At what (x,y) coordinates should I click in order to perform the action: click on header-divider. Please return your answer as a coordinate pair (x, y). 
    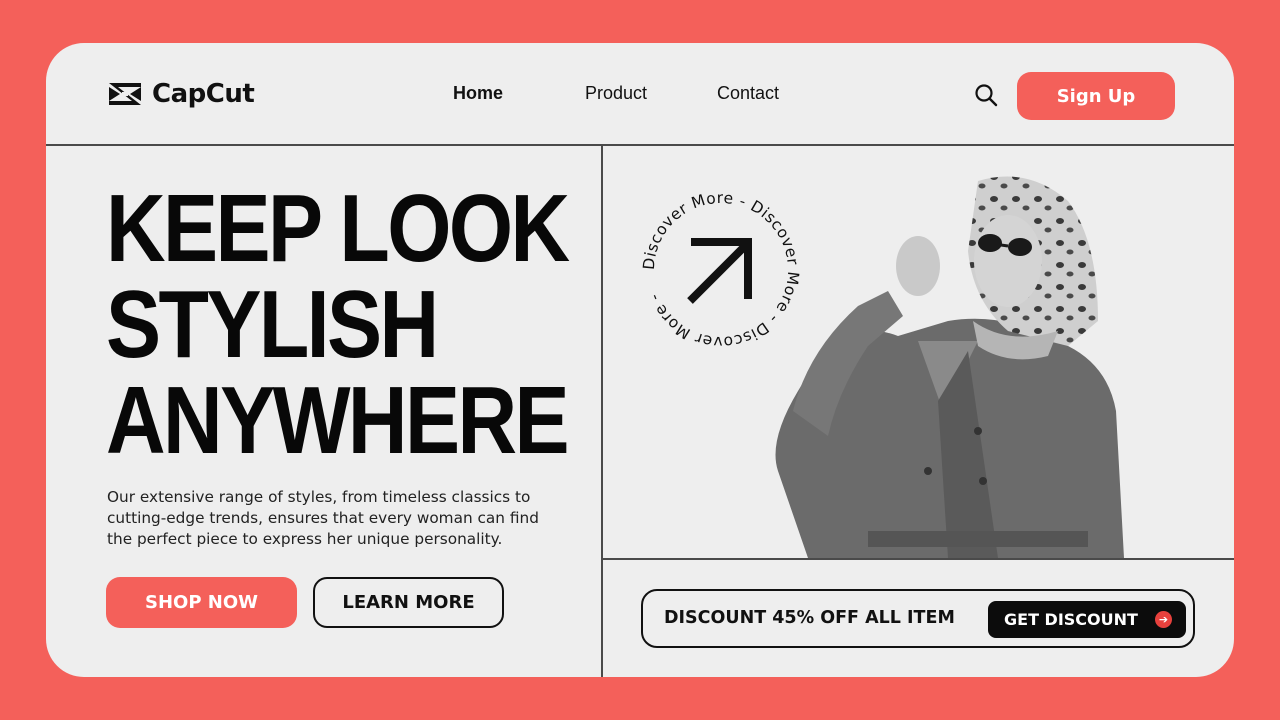
    Looking at the image, I should click on (640, 145).